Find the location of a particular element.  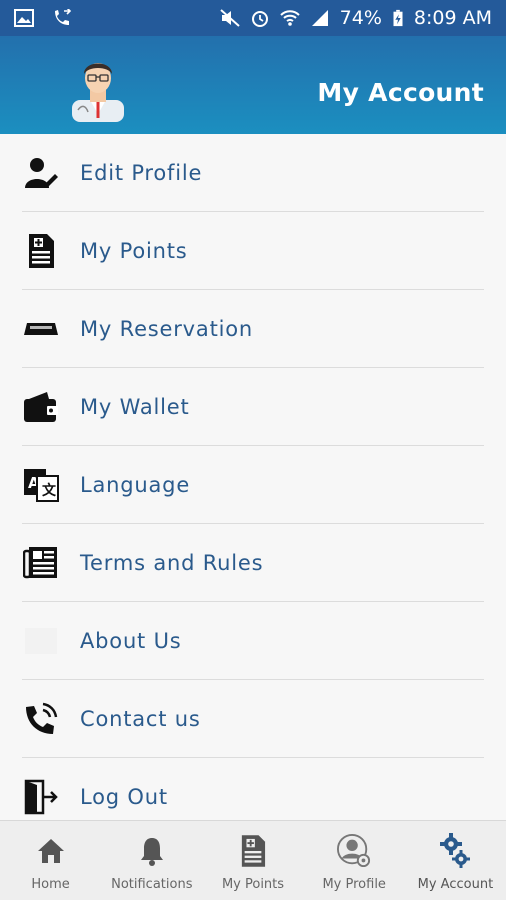

menu-item-terms-and-rules: Terms and Rules is located at coordinates (253, 563).